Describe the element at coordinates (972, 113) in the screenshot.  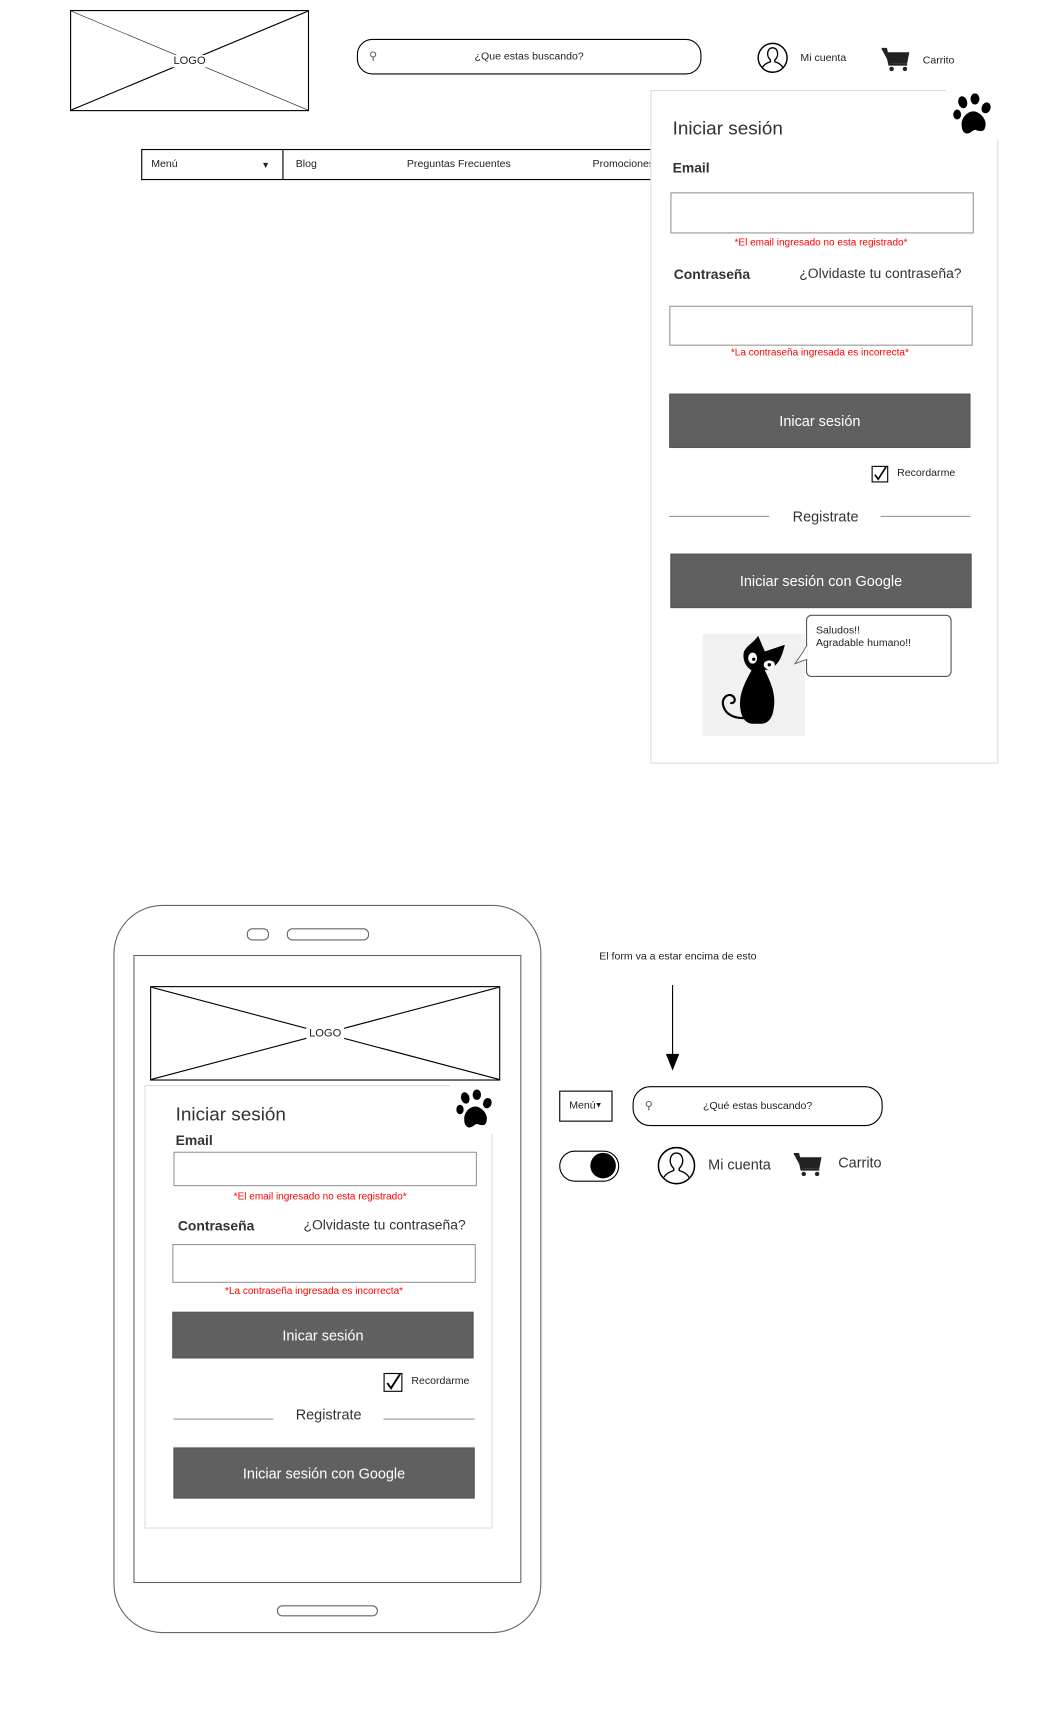
I see `paw-icon` at that location.